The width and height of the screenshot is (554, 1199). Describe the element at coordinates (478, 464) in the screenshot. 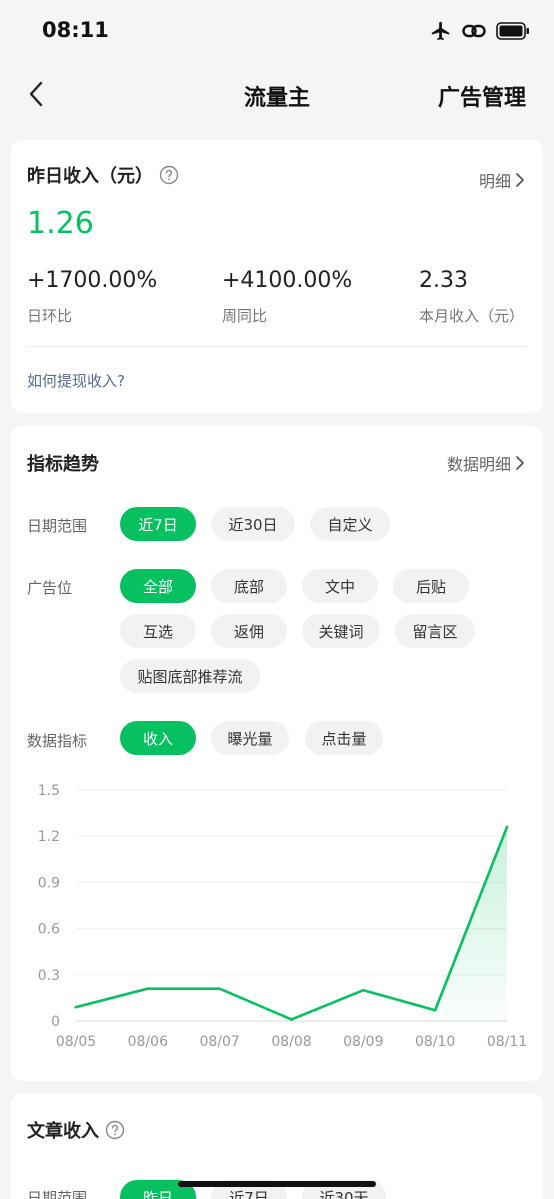

I see `trend-detail-label: 数据明细` at that location.